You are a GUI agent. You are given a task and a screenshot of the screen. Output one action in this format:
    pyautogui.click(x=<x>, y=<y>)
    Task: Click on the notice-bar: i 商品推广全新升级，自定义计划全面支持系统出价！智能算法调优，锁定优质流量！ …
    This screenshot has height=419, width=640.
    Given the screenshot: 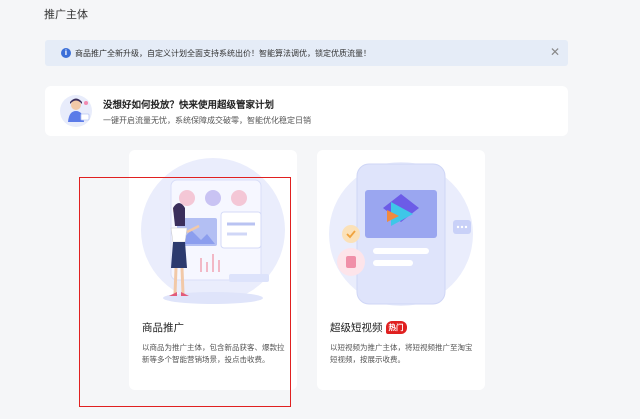 What is the action you would take?
    pyautogui.click(x=306, y=53)
    